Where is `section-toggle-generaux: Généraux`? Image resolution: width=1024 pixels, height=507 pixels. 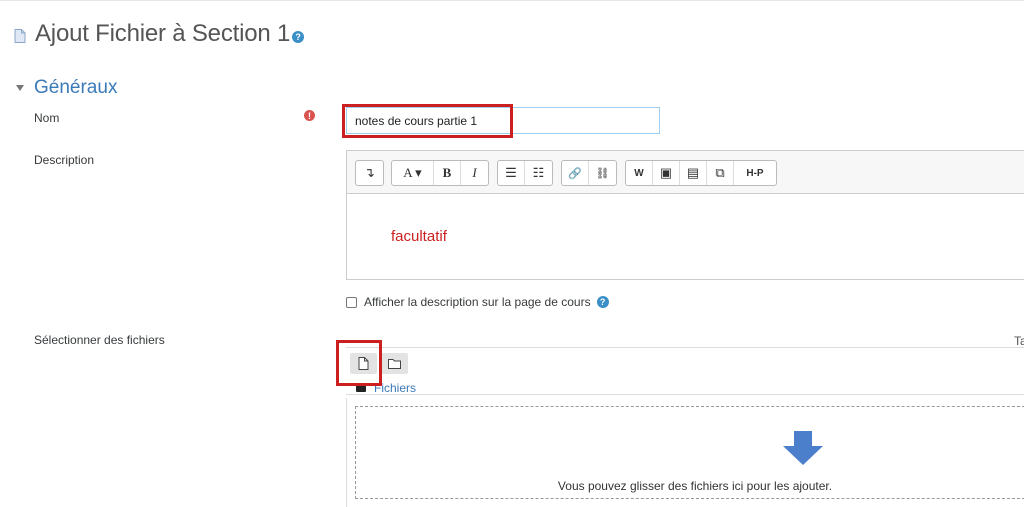
section-toggle-generaux: Généraux is located at coordinates (66, 88).